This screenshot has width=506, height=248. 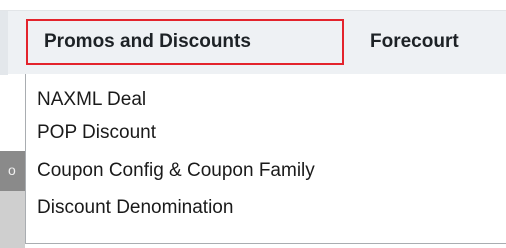 What do you see at coordinates (185, 42) in the screenshot?
I see `menu-promos-and-discounts: Promos and Discounts` at bounding box center [185, 42].